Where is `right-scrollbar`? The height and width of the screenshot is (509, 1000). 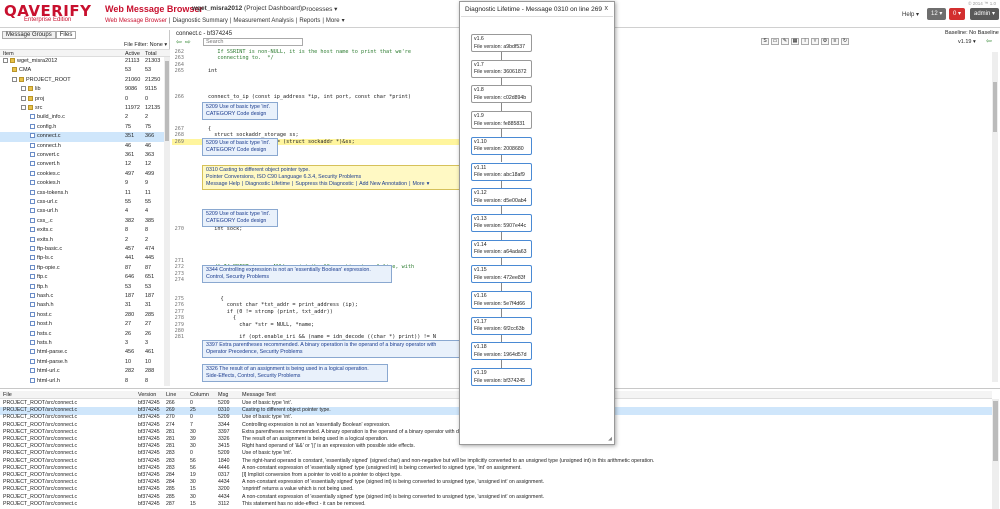
right-scrollbar is located at coordinates (995, 217).